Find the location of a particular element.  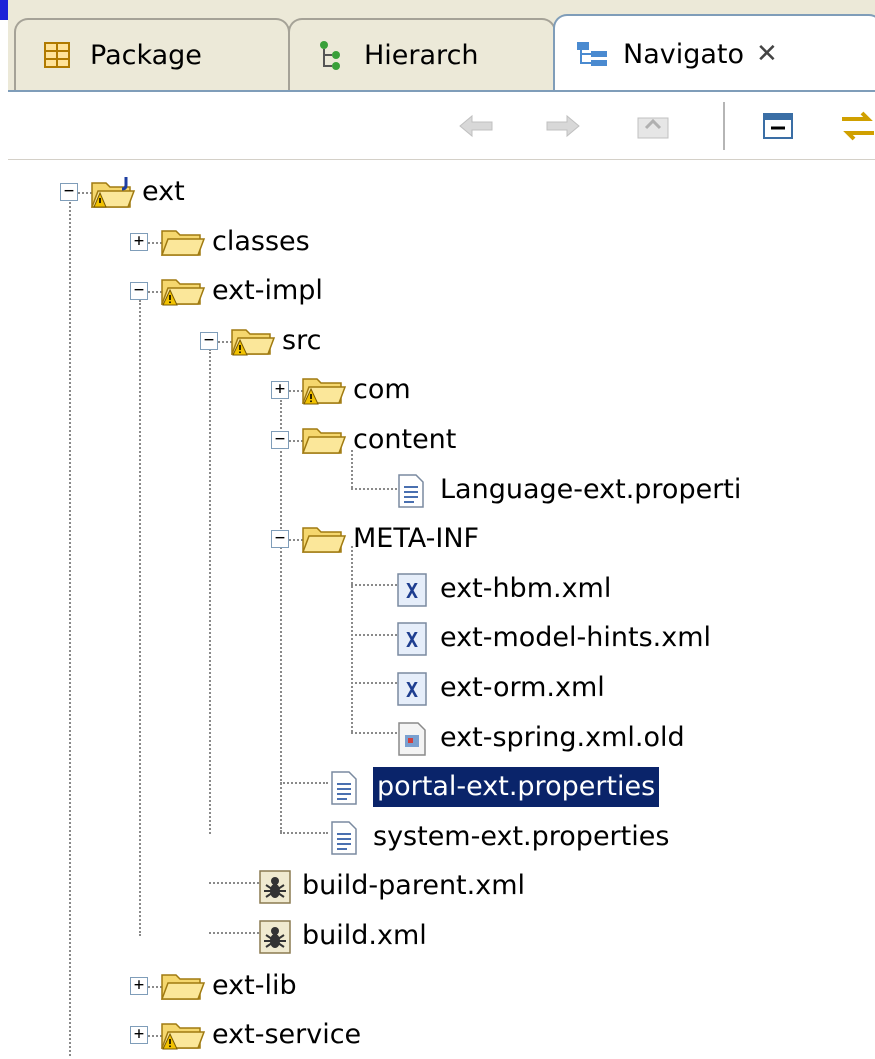

tree-item-label: build-parent.xml is located at coordinates (414, 886).